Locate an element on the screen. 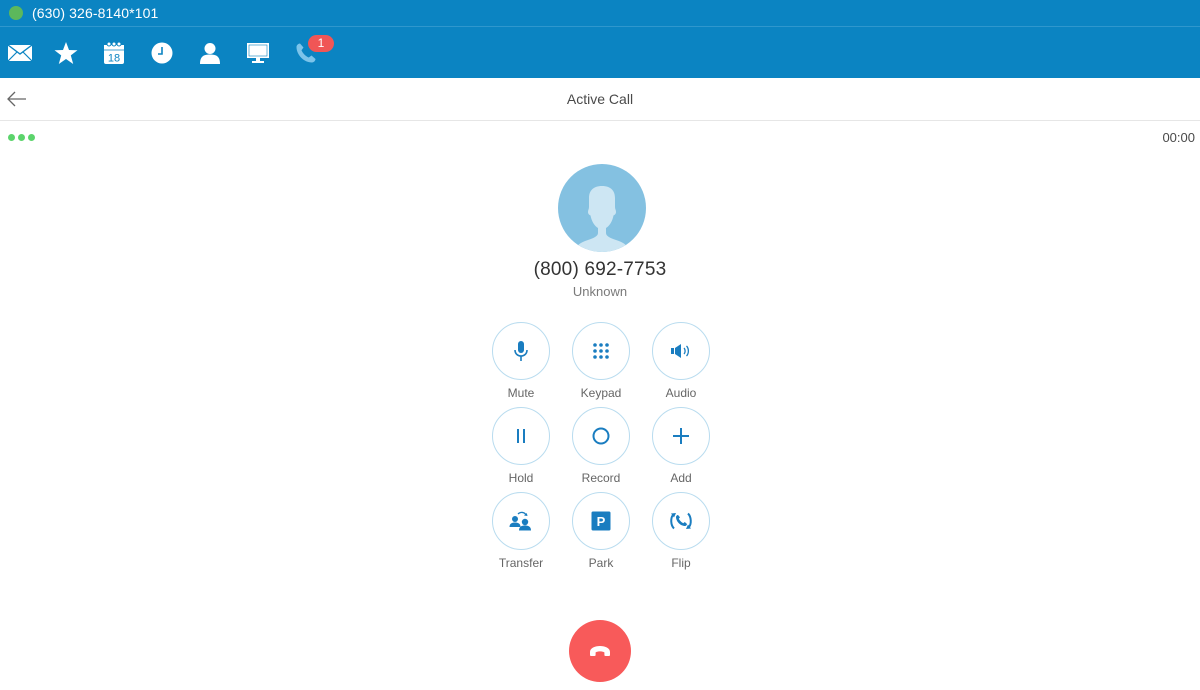 This screenshot has height=690, width=1200. nav-screen is located at coordinates (258, 53).